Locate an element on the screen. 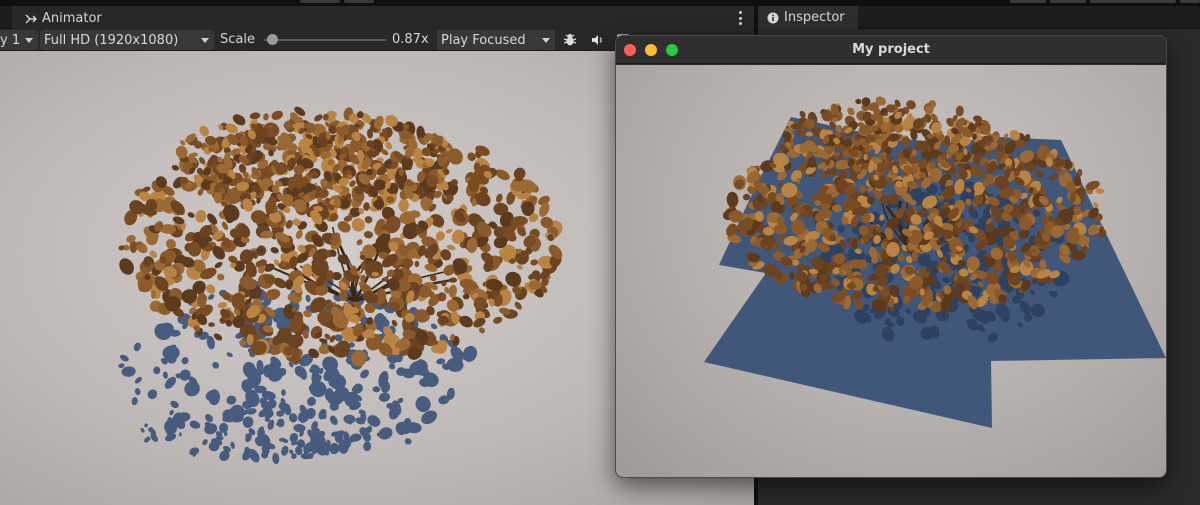 This screenshot has width=1200, height=505. window-titlebar: My project is located at coordinates (891, 50).